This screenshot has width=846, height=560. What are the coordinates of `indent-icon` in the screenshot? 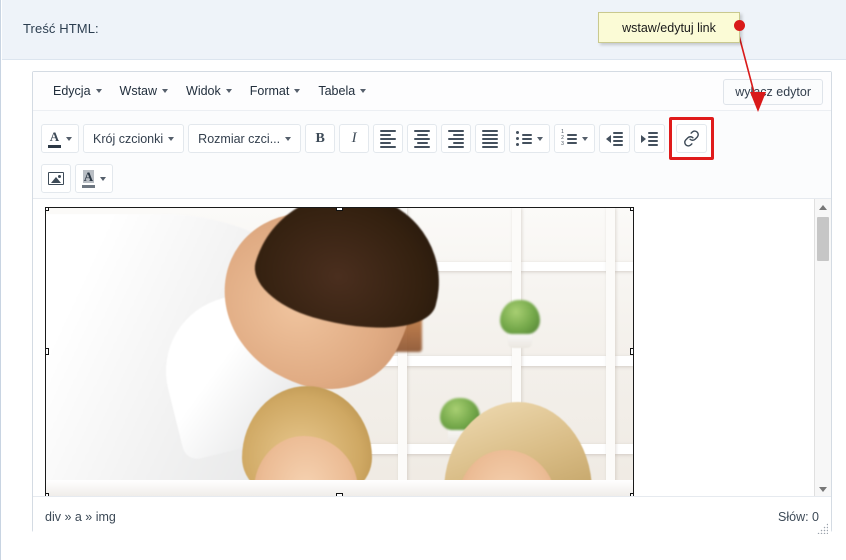 It's located at (649, 138).